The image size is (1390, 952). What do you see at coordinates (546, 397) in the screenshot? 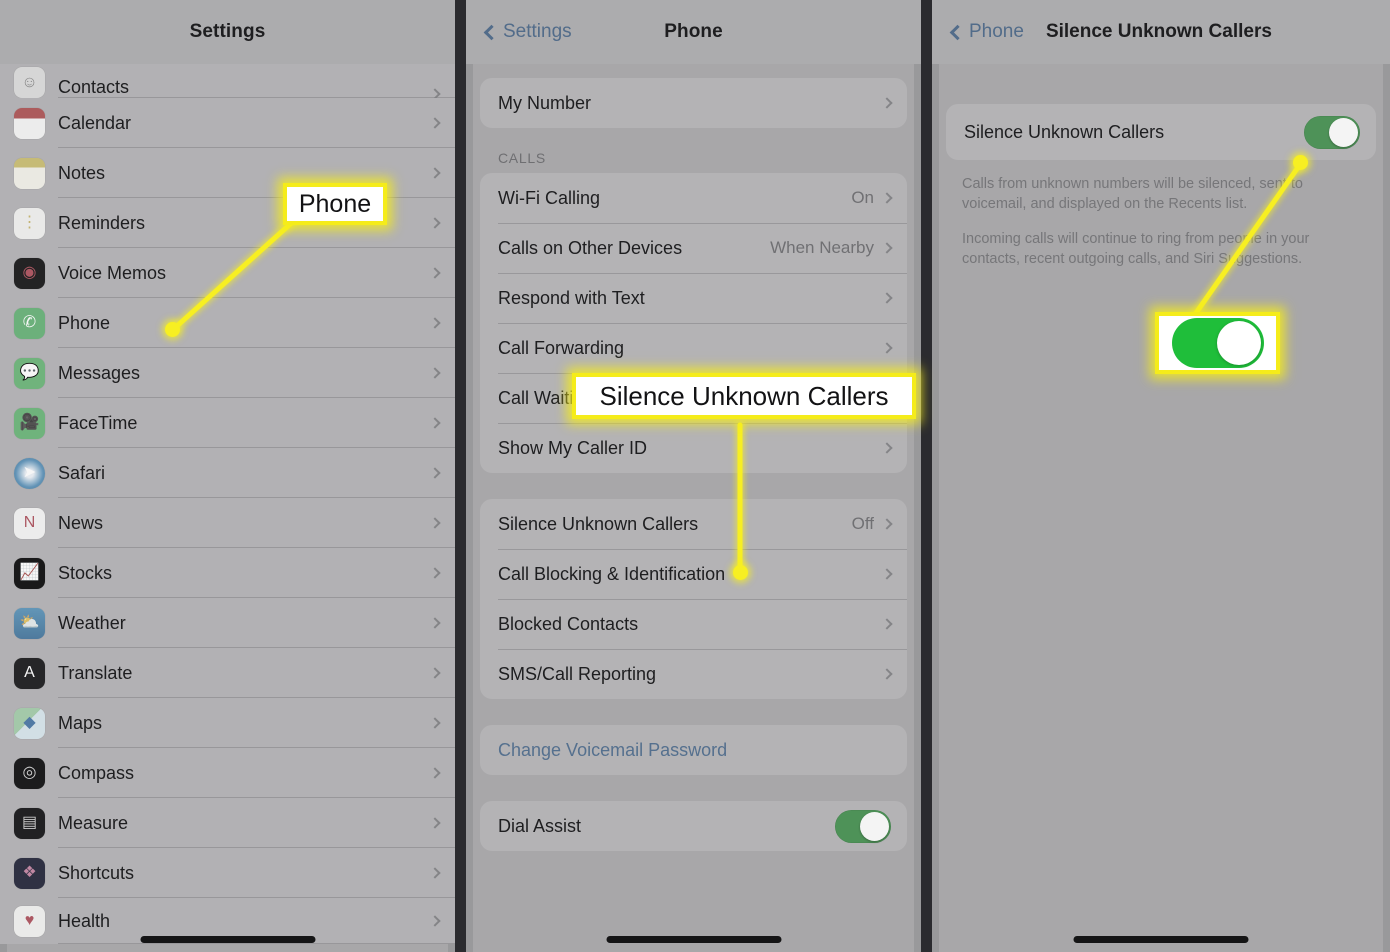
I see `row-label: Call Waiting` at bounding box center [546, 397].